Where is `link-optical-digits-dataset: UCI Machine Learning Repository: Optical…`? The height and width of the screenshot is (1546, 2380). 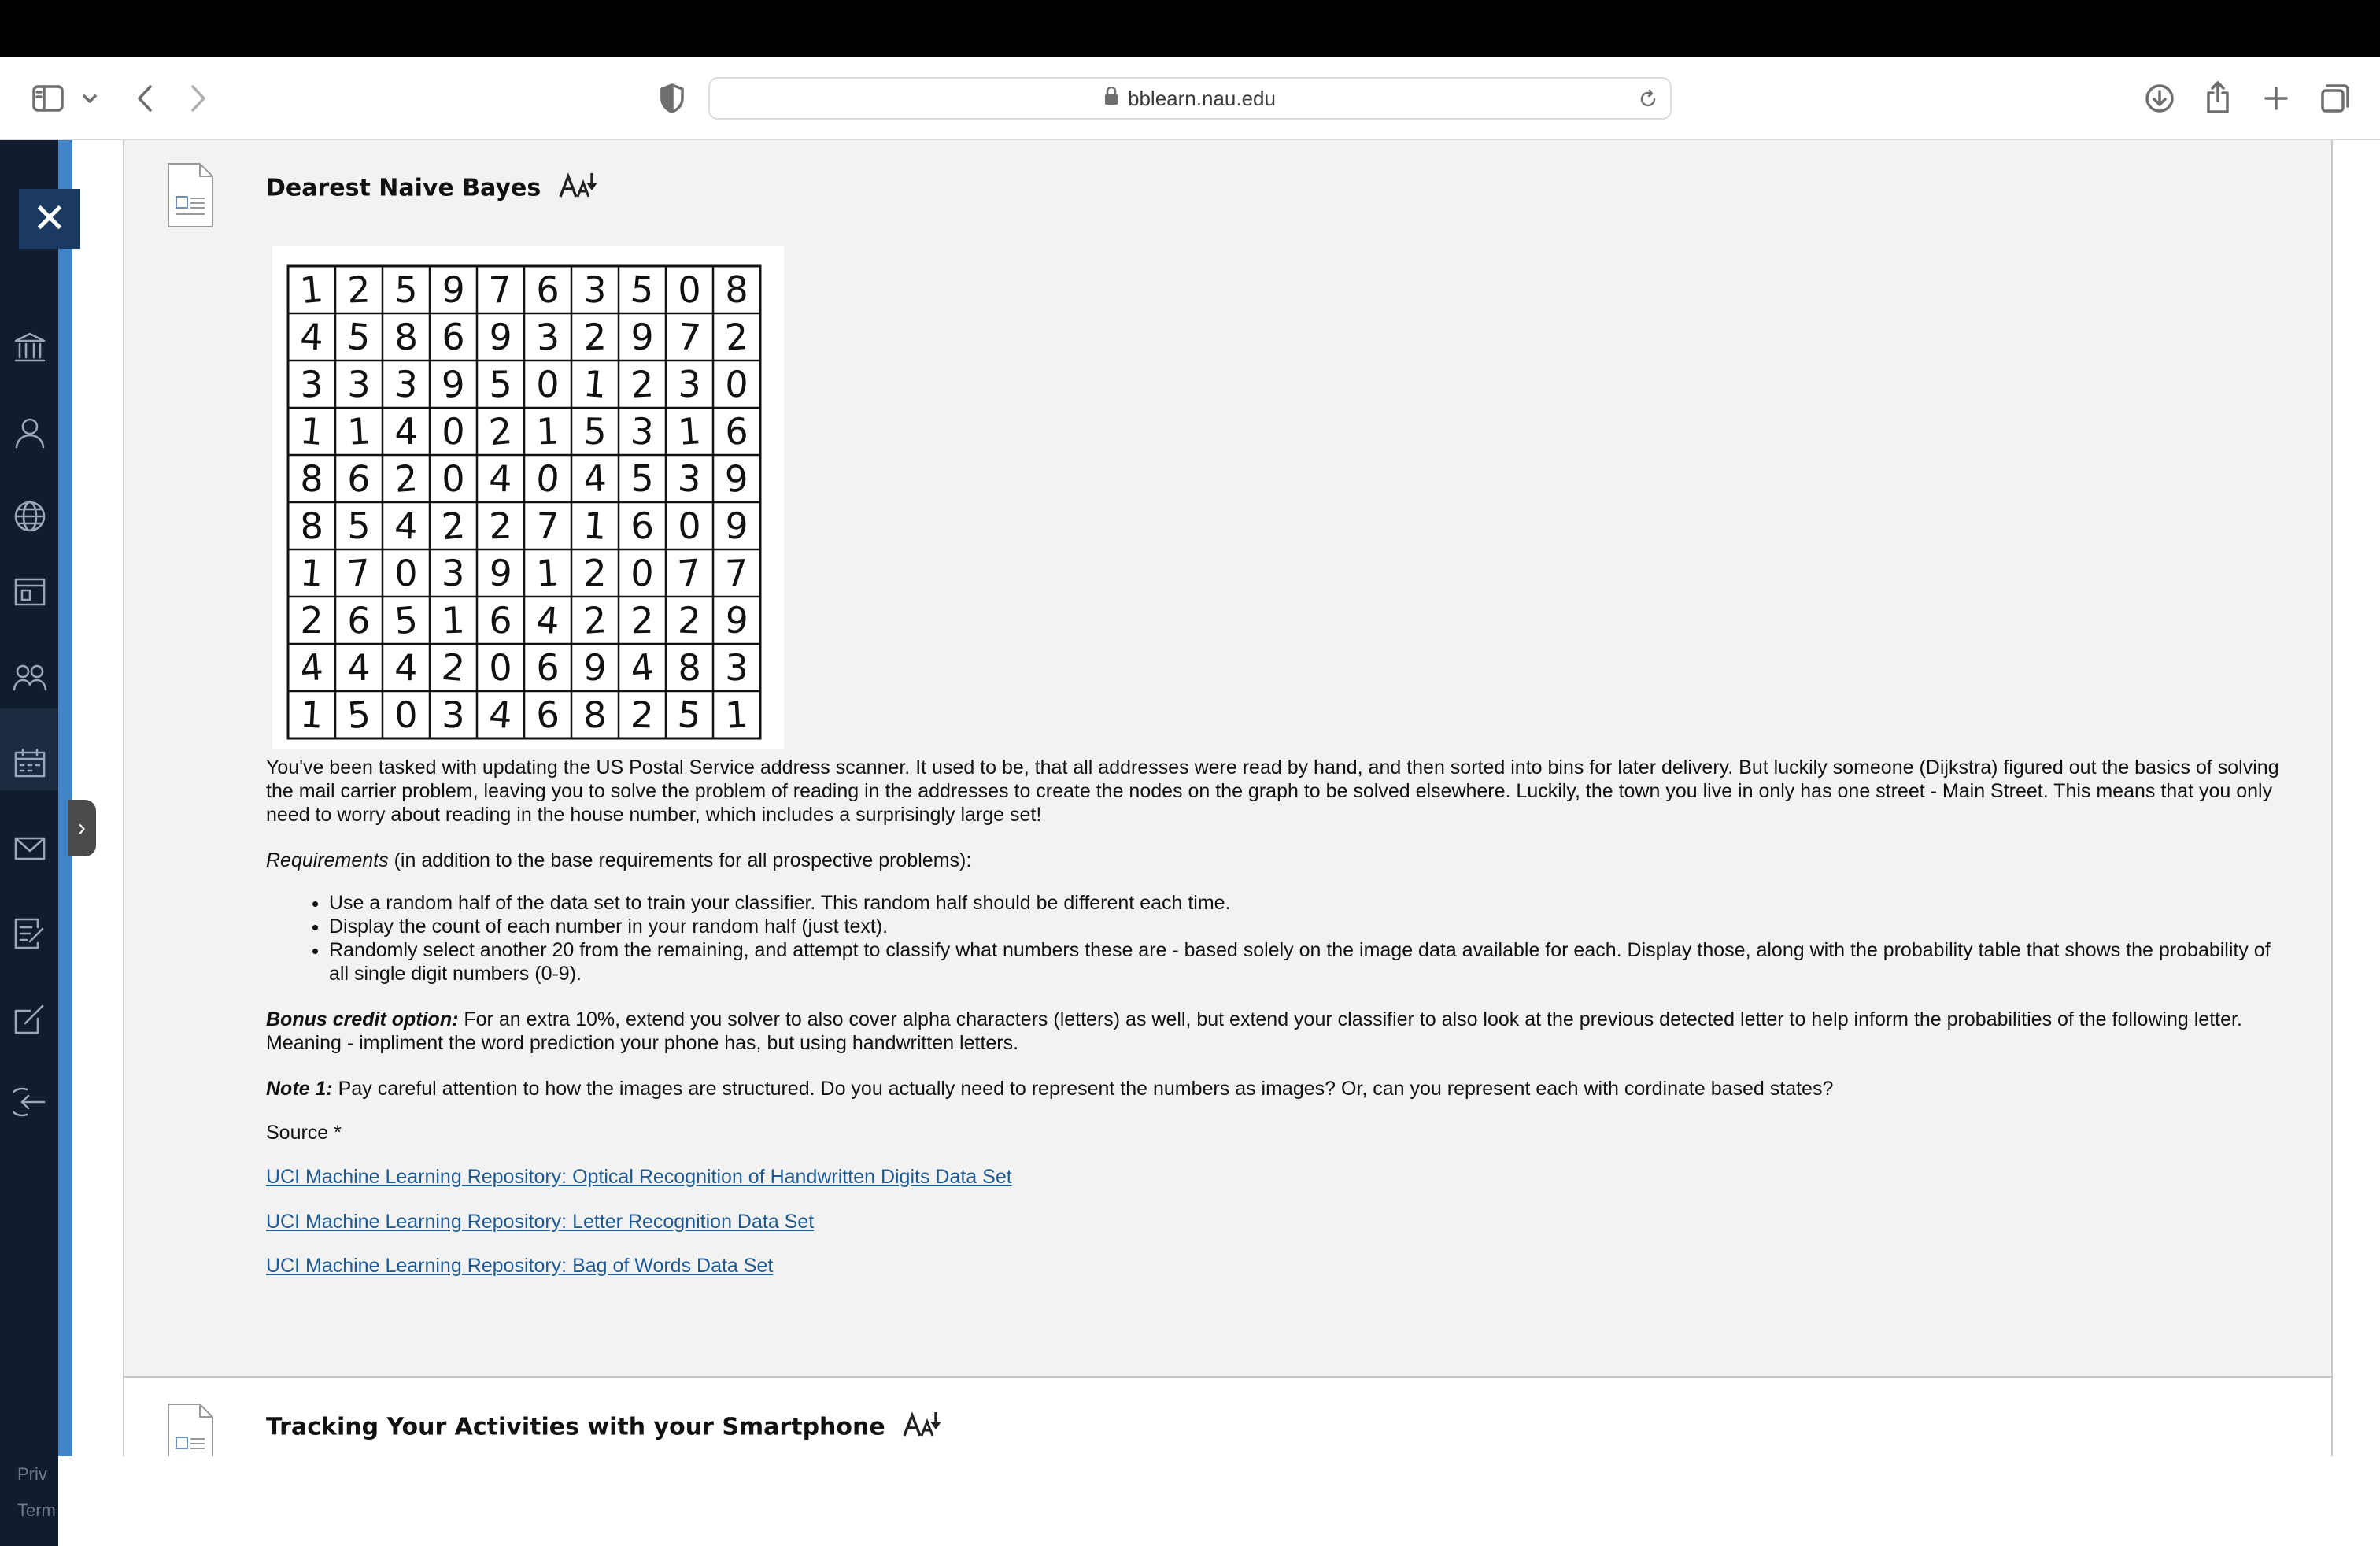
link-optical-digits-dataset: UCI Machine Learning Repository: Optical… is located at coordinates (639, 1177).